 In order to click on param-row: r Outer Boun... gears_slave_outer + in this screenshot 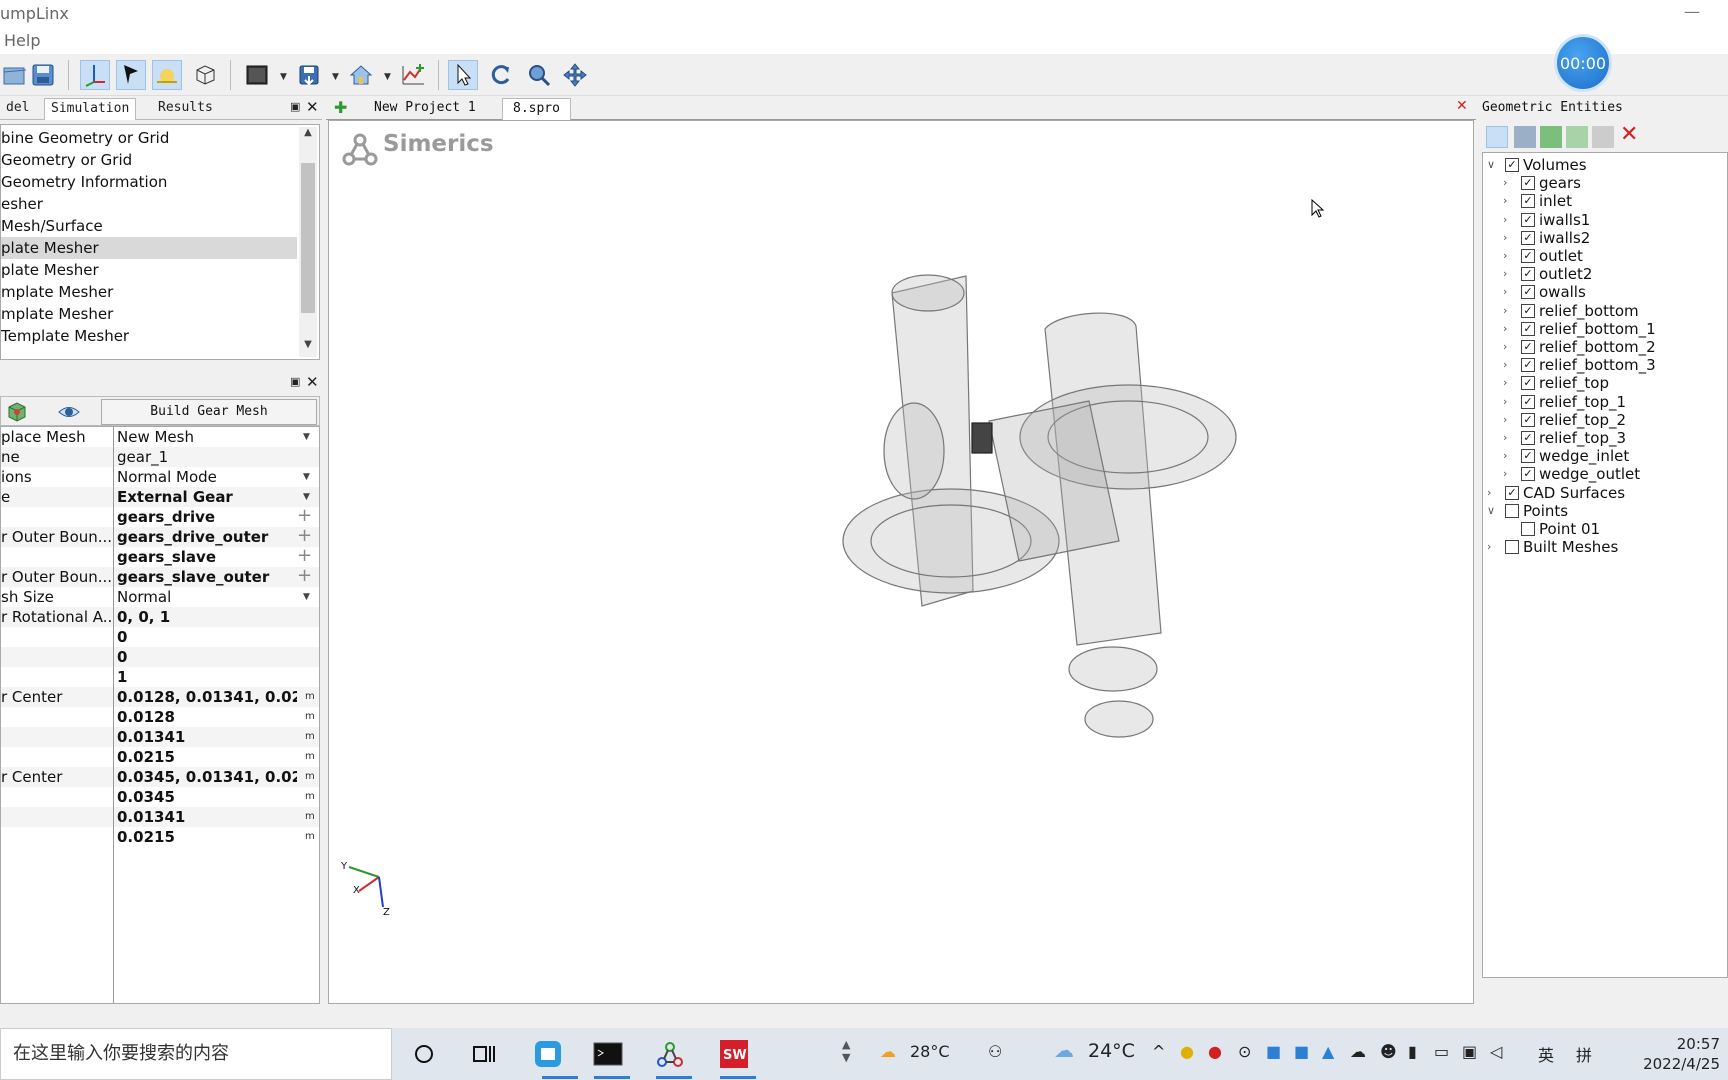, I will do `click(160, 577)`.